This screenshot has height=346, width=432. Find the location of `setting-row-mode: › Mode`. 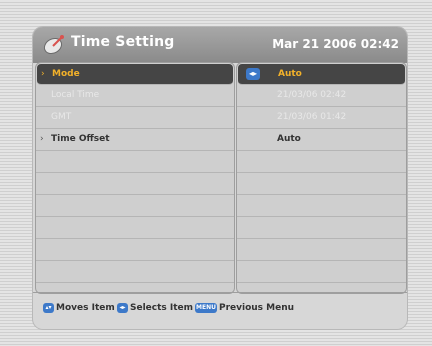

setting-row-mode: › Mode is located at coordinates (135, 74).